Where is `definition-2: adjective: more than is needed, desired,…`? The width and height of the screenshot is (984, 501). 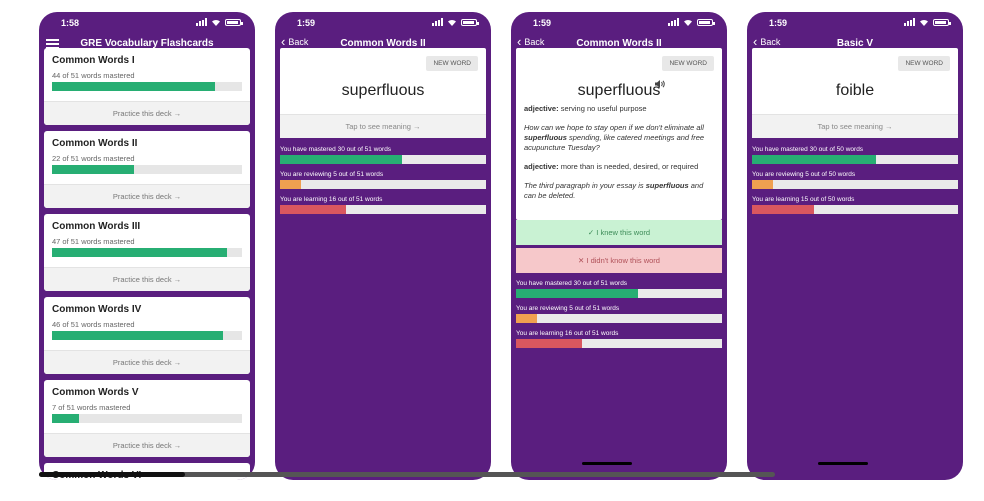
definition-2: adjective: more than is needed, desired,… is located at coordinates (619, 167).